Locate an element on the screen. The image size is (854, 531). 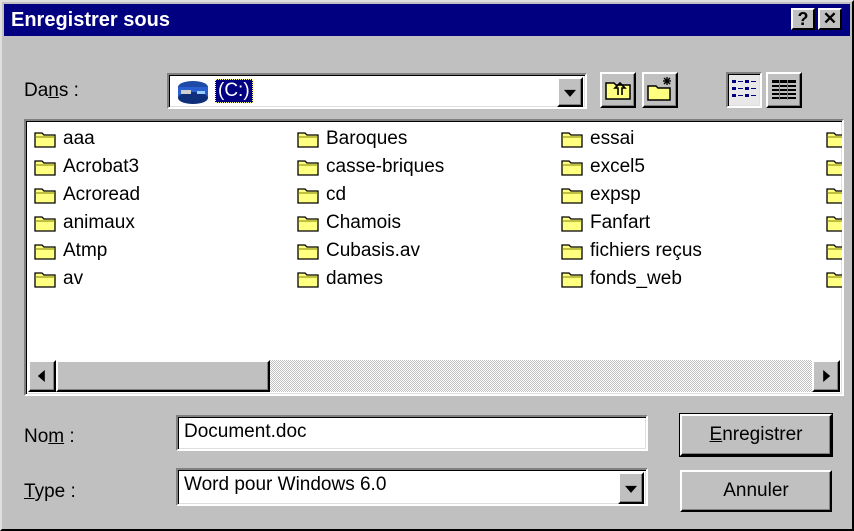
new-folder-icon is located at coordinates (659, 89).